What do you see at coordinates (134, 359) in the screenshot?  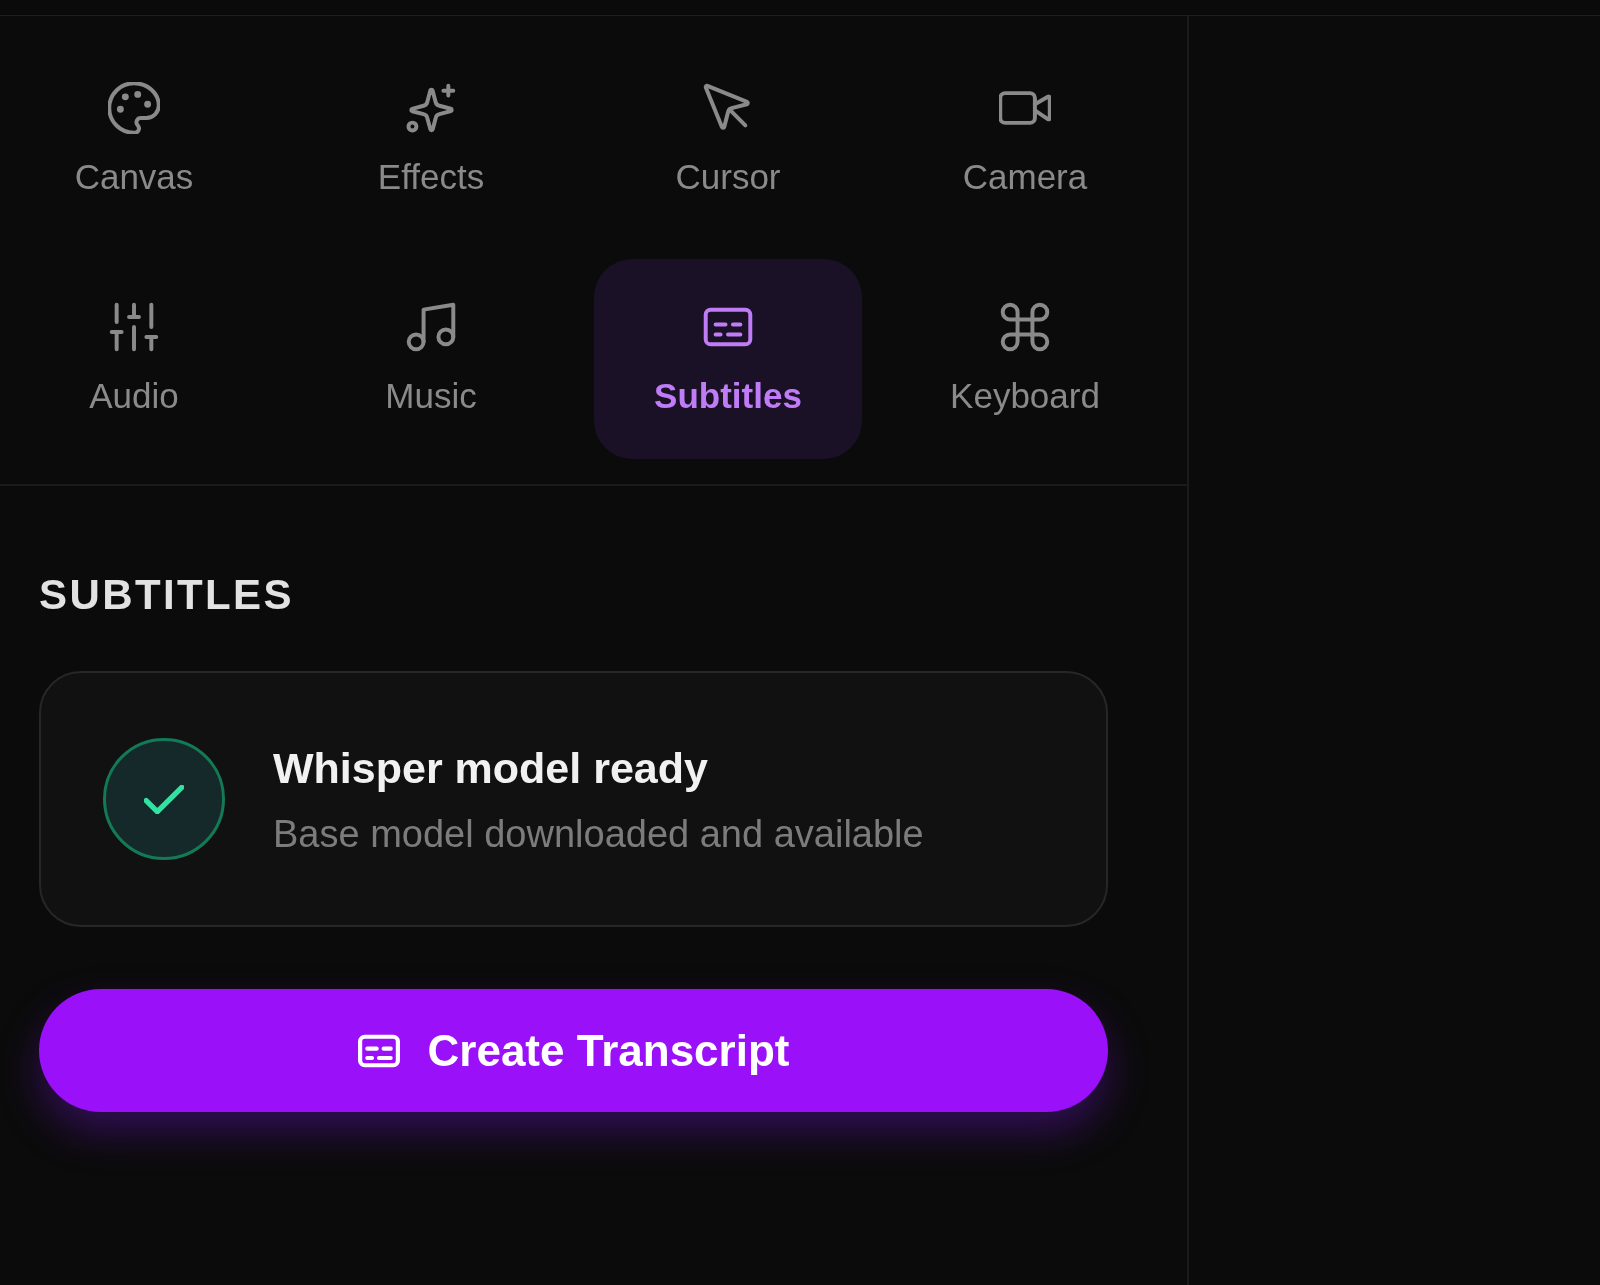 I see `tab: Audio` at bounding box center [134, 359].